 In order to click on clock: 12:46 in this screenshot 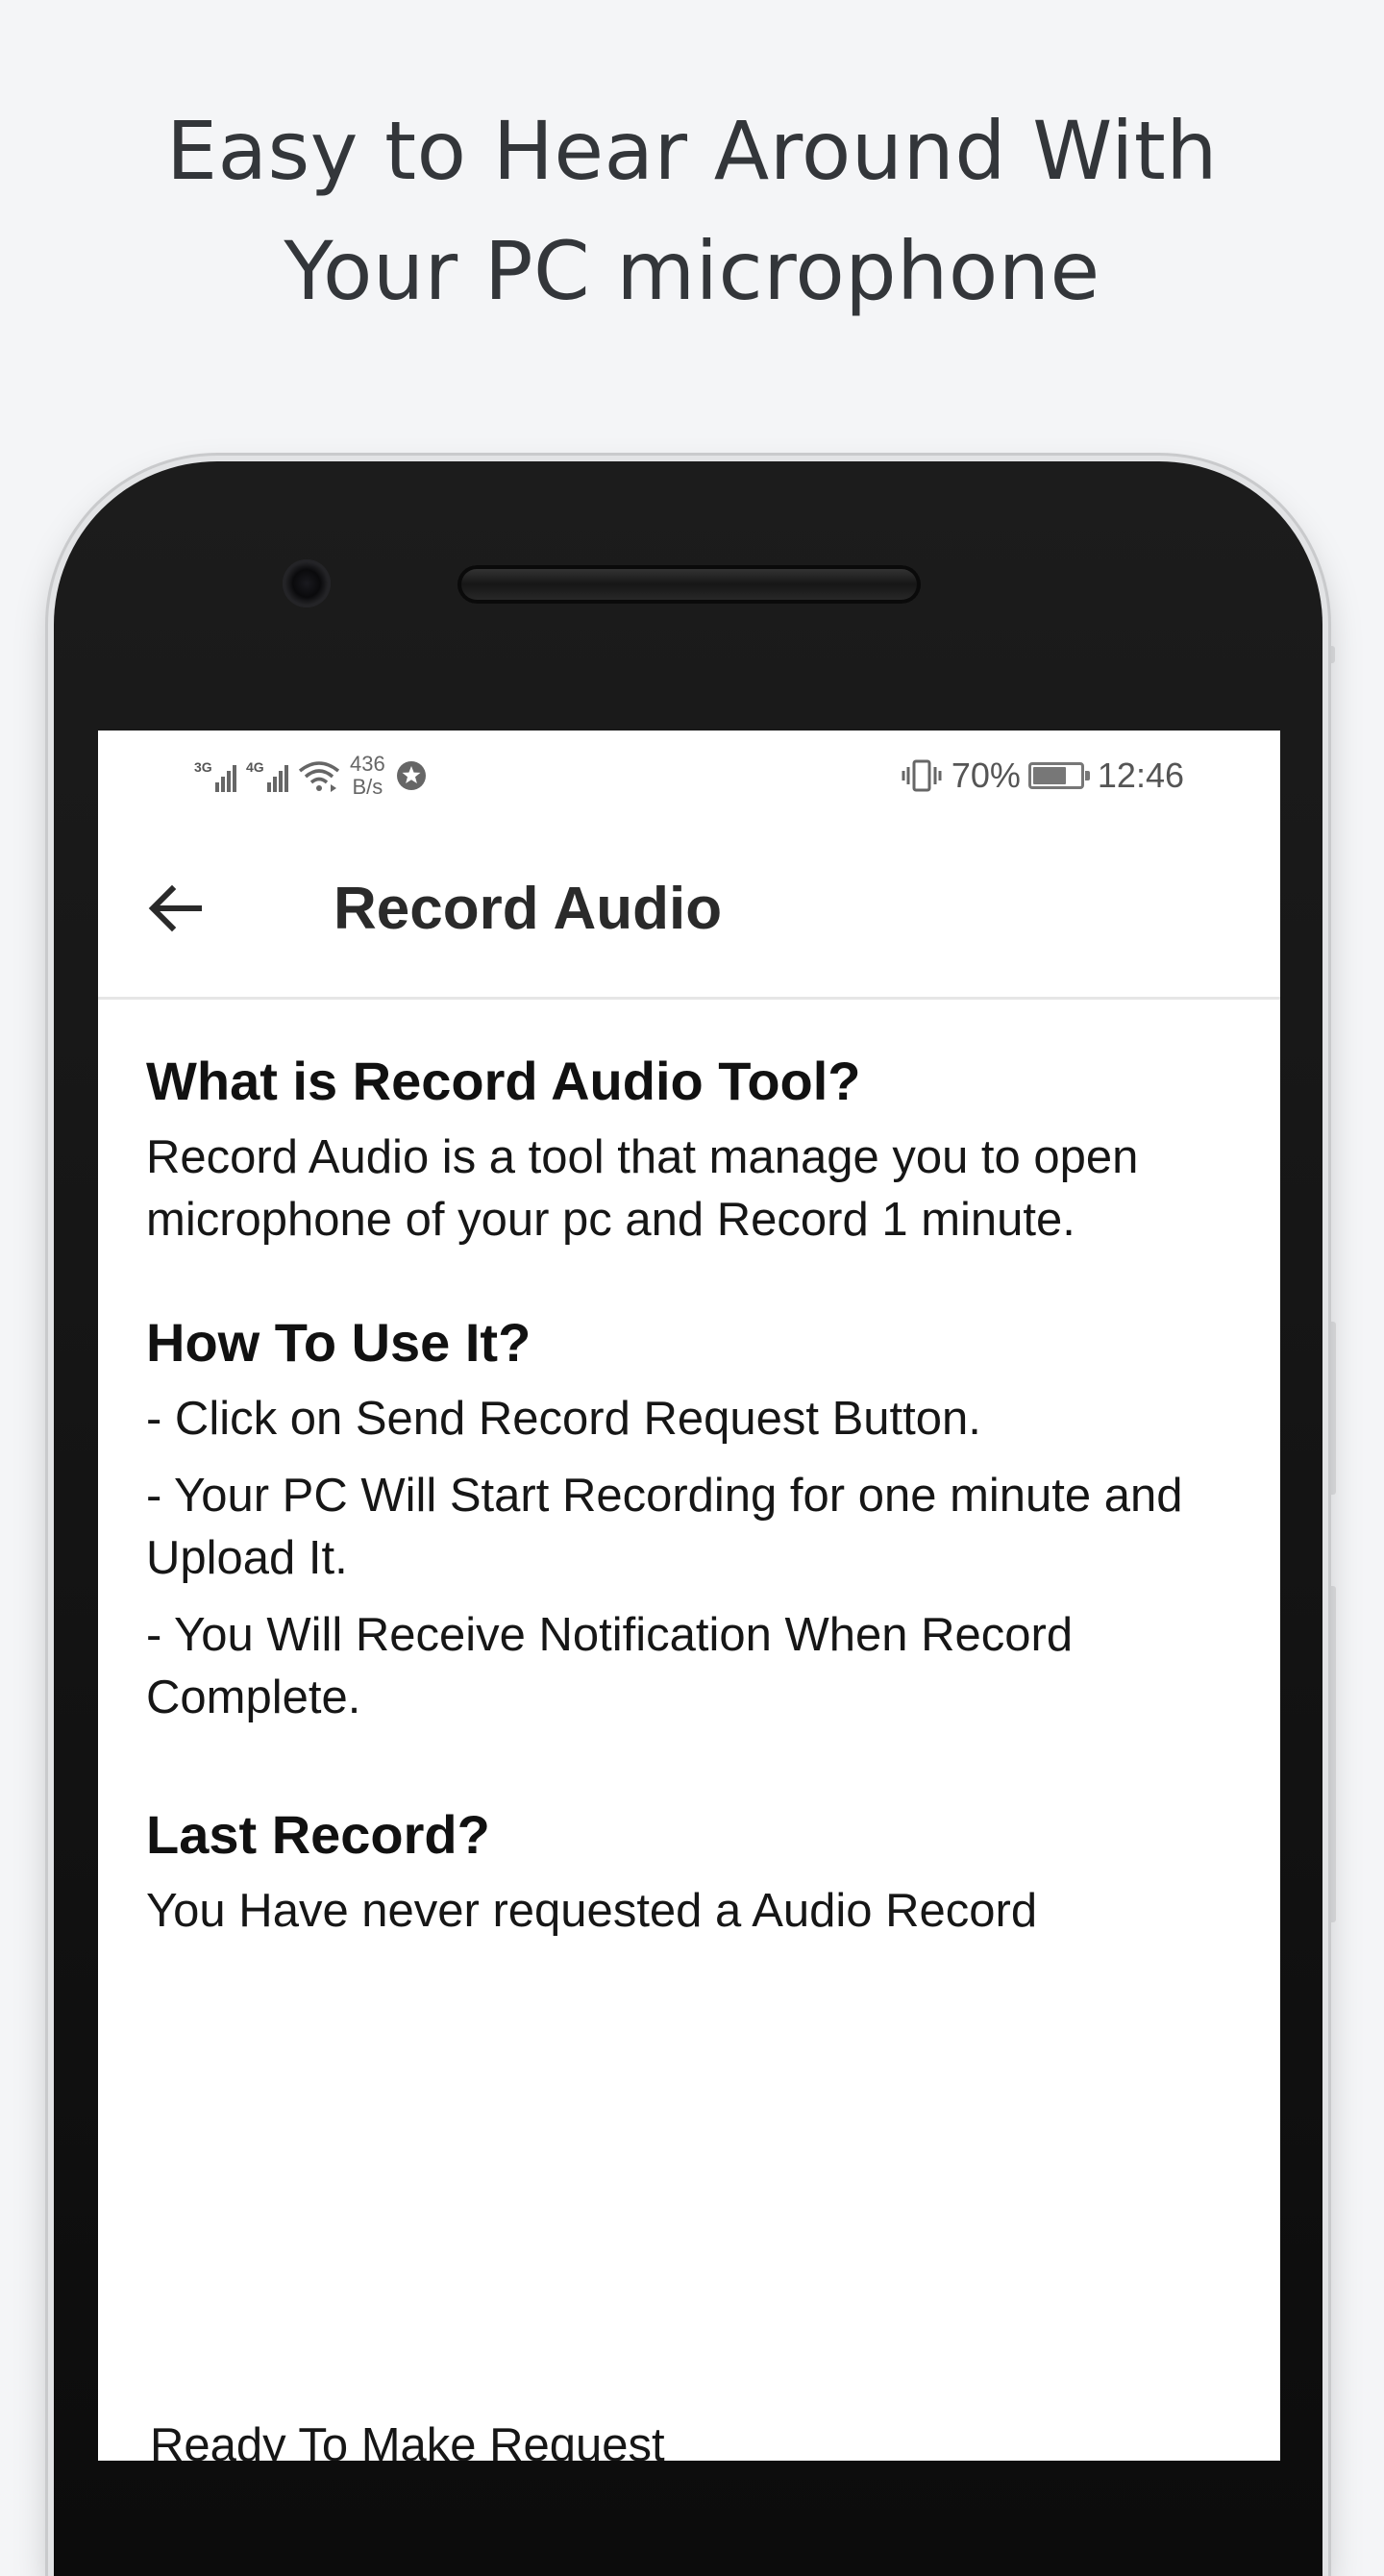, I will do `click(1140, 775)`.